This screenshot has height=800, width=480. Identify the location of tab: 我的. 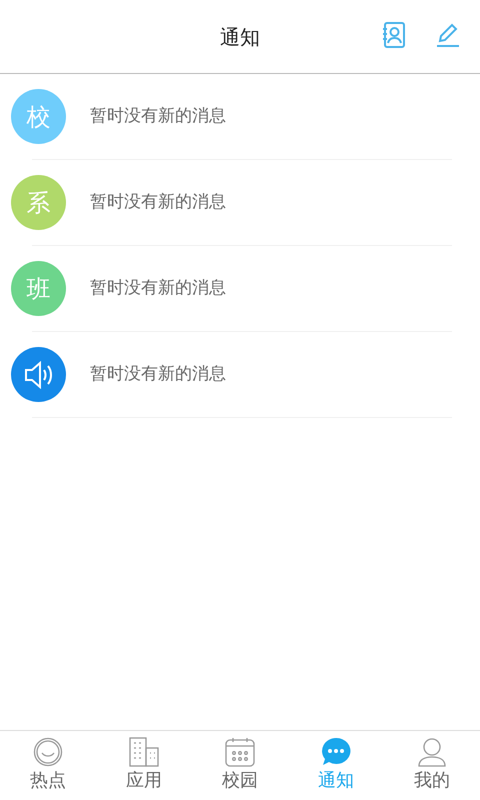
(432, 765).